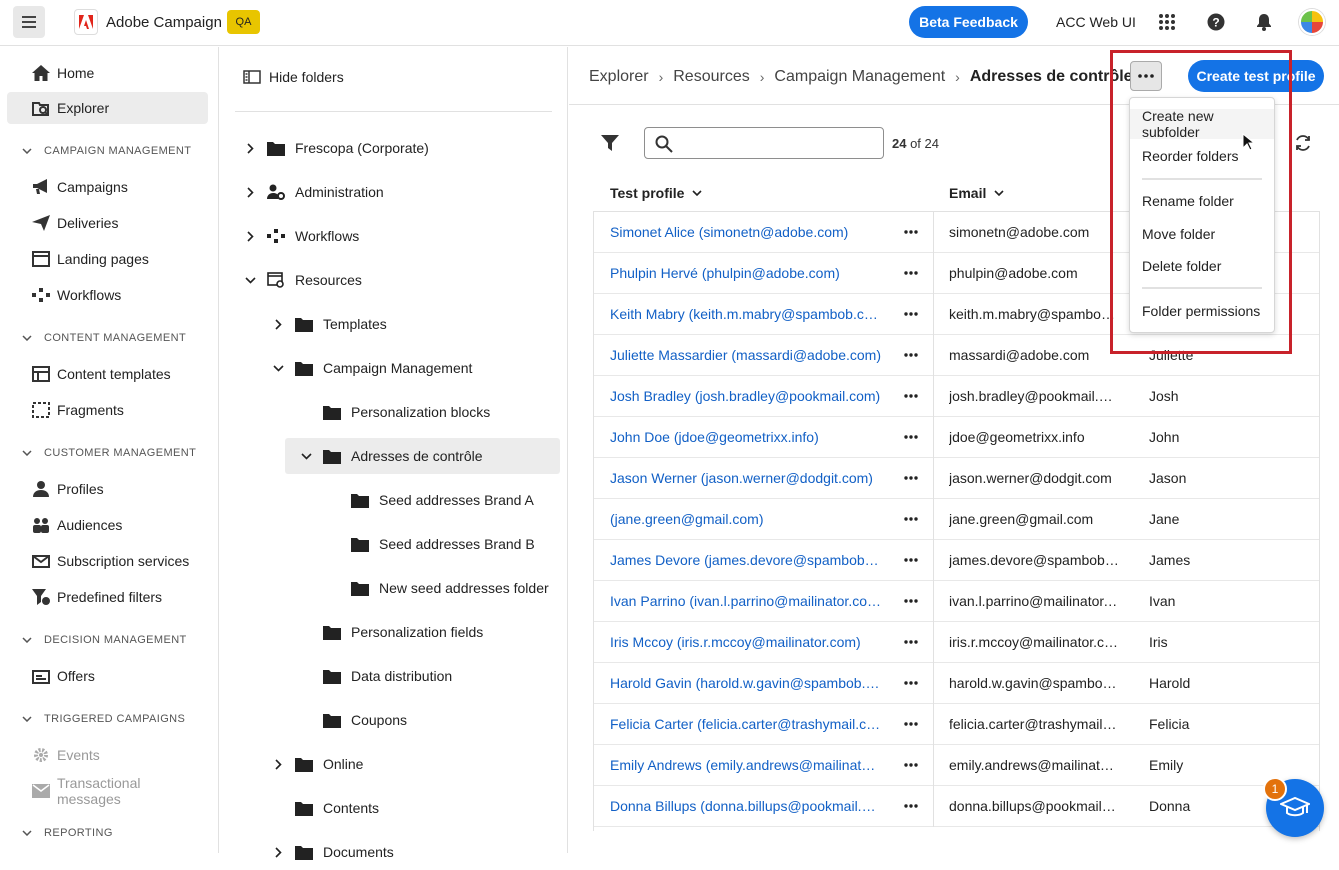 The image size is (1339, 870). What do you see at coordinates (656, 193) in the screenshot?
I see `column-header-test-profile: Test profile` at bounding box center [656, 193].